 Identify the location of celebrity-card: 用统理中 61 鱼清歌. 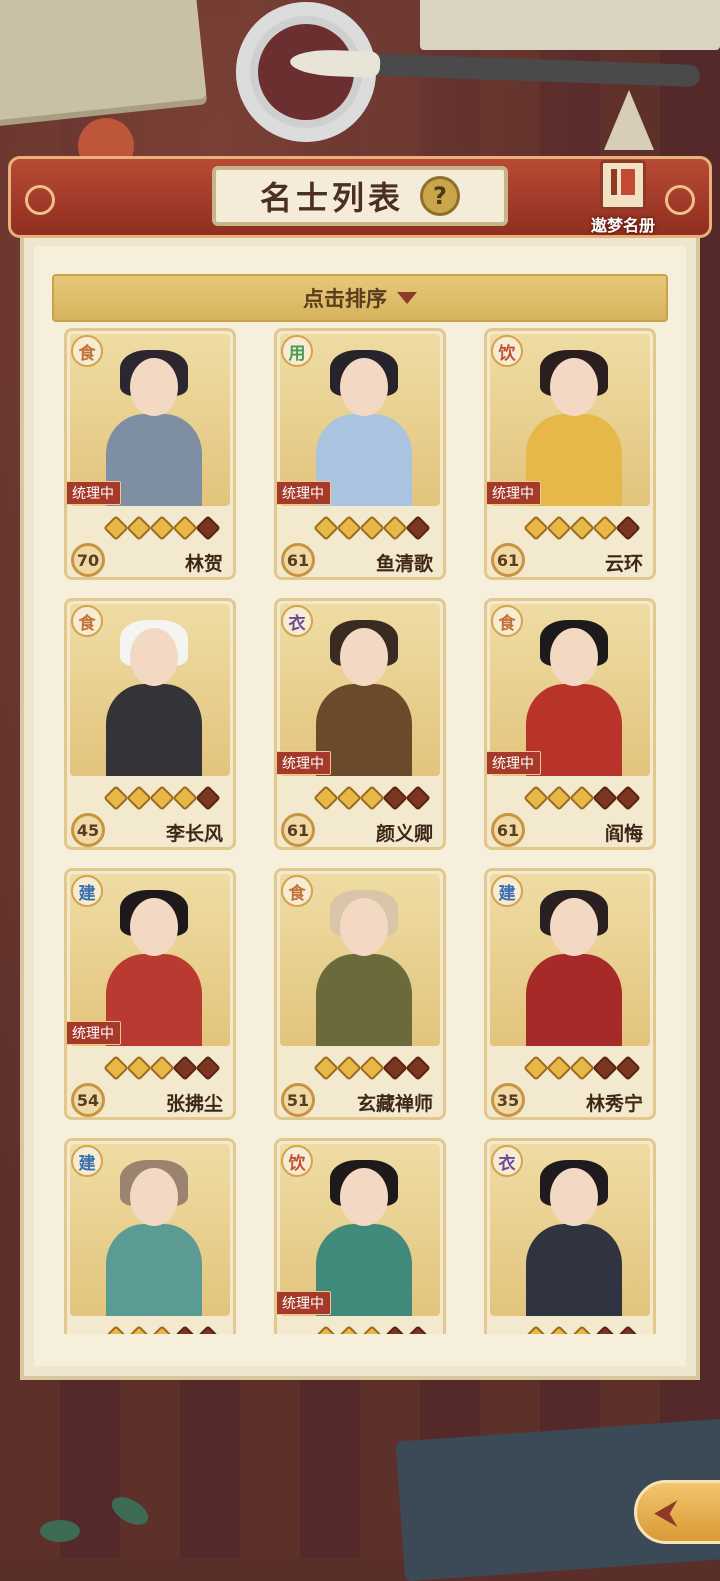
(360, 454).